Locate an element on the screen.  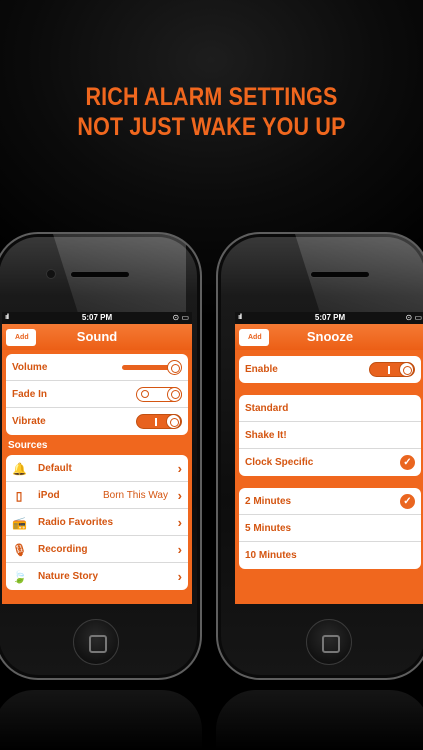
duration-item-2-minutes: 2 Minutes ✓ is located at coordinates (330, 501).